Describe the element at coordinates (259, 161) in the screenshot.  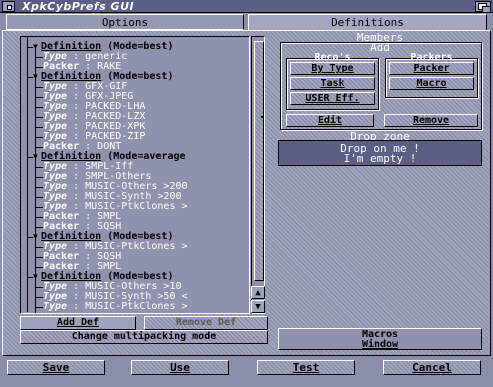
I see `scroll-knob` at that location.